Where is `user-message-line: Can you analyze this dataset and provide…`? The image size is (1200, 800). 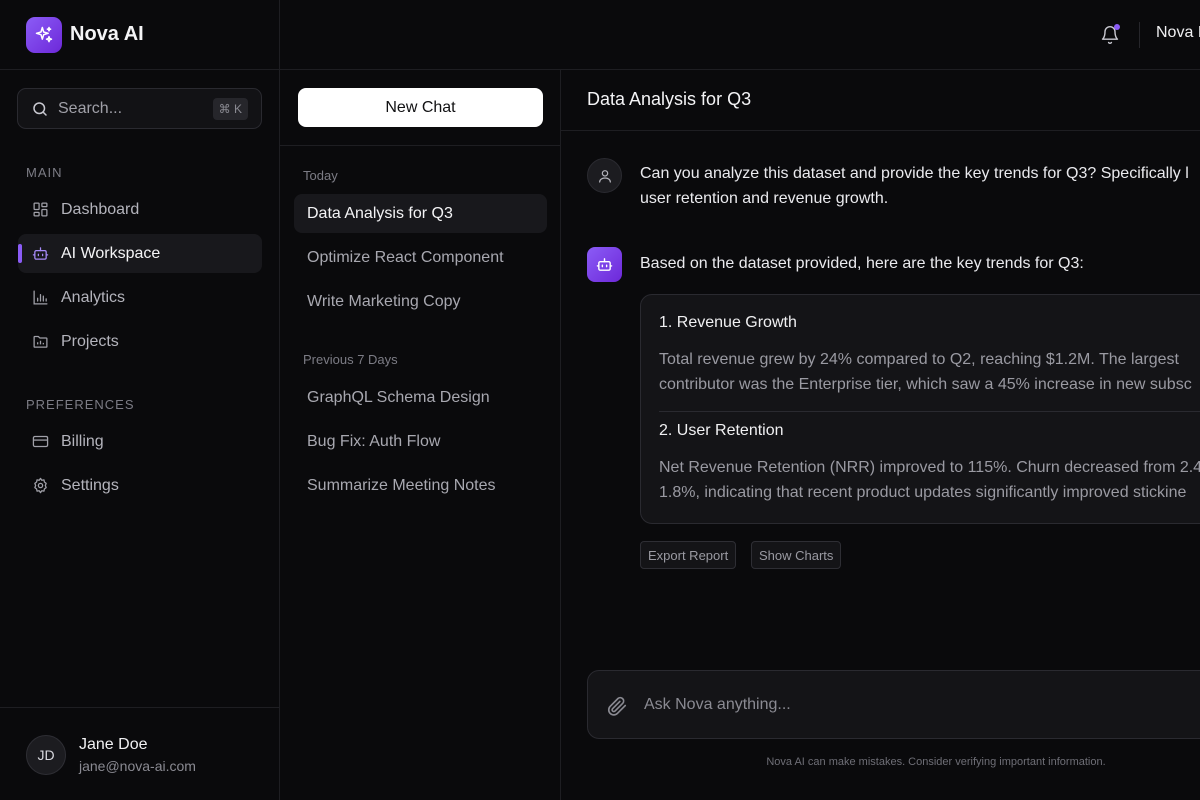
user-message-line: Can you analyze this dataset and provide… is located at coordinates (914, 173).